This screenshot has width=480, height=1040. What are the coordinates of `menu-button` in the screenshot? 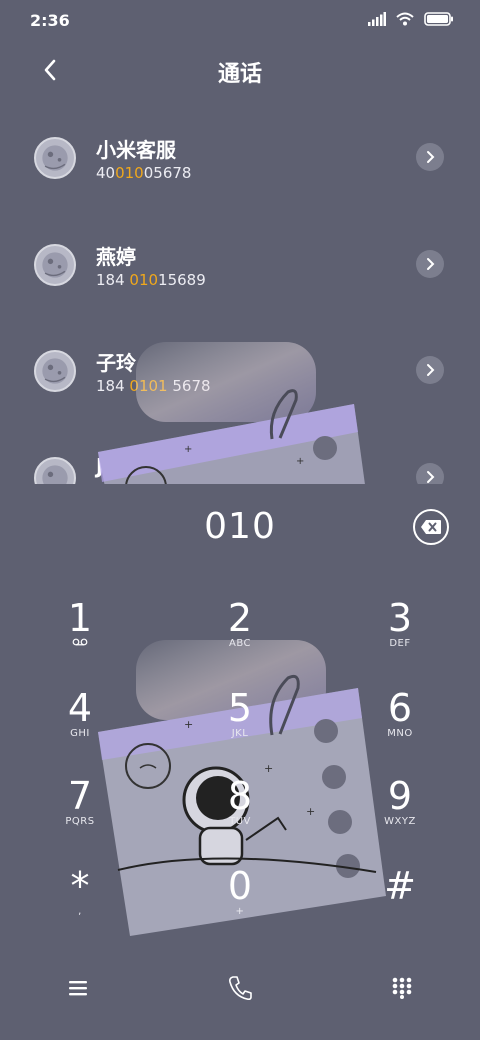 It's located at (78, 988).